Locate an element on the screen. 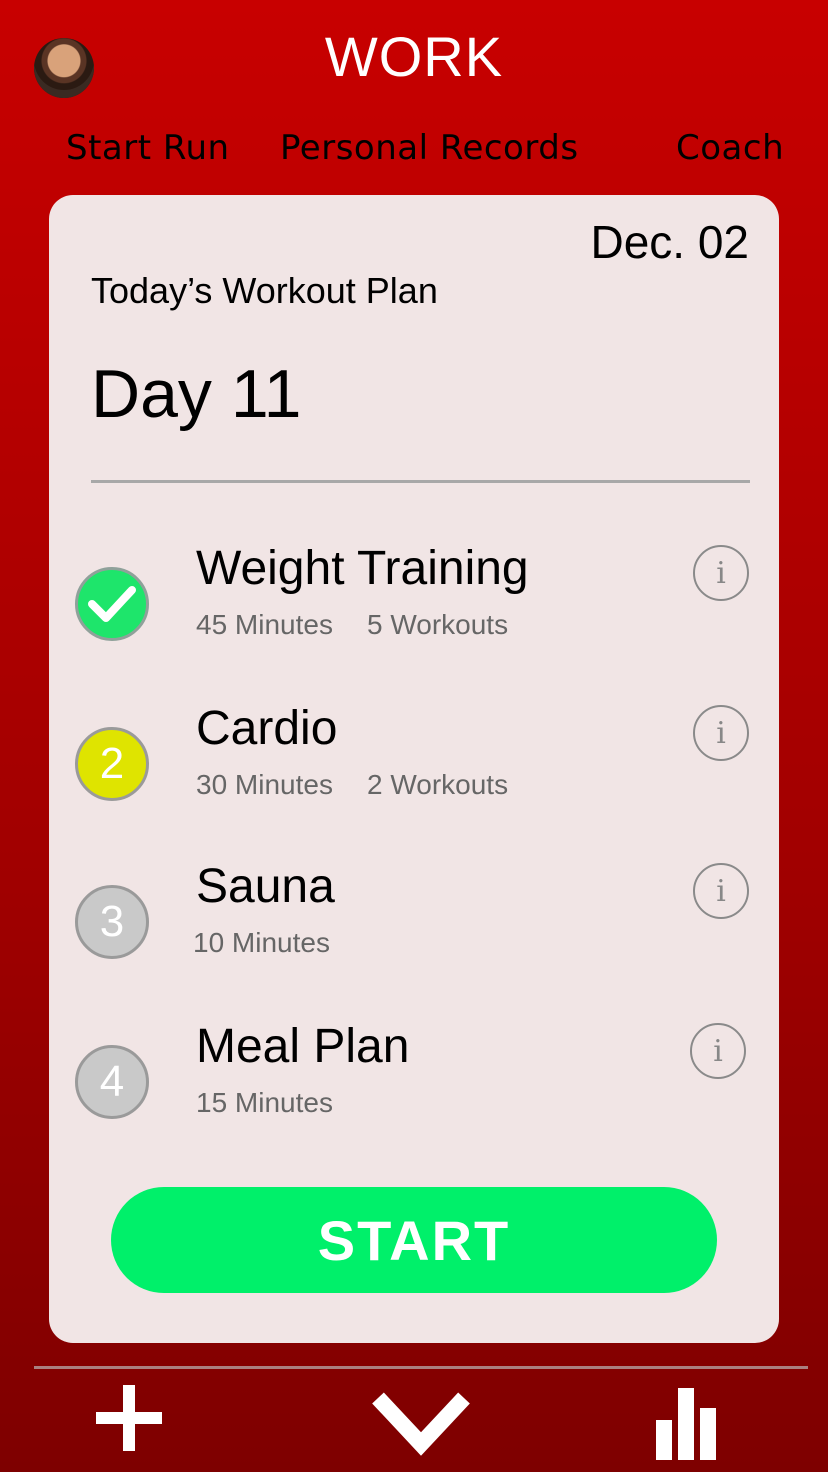  item-duration: 10 Minutes is located at coordinates (261, 942).